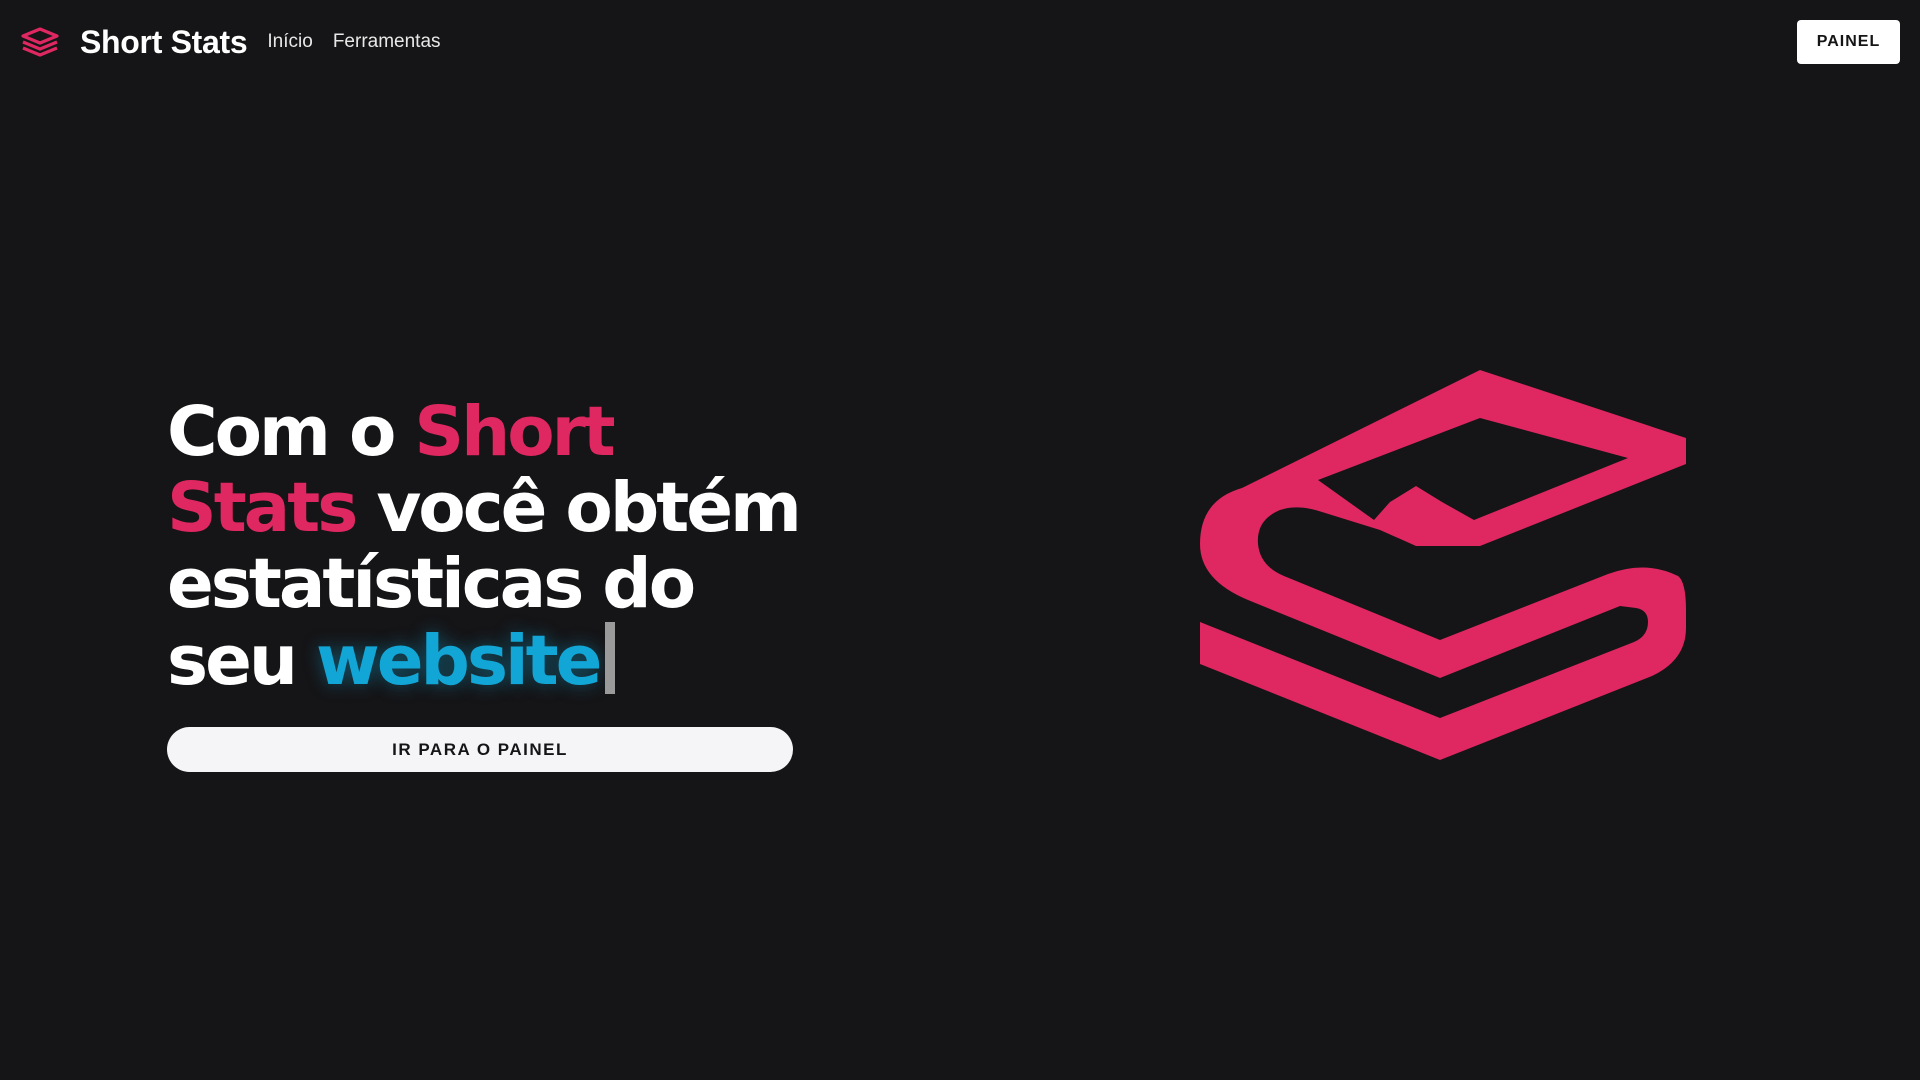 Image resolution: width=1920 pixels, height=1080 pixels. I want to click on headline-part1: Com o, so click(291, 432).